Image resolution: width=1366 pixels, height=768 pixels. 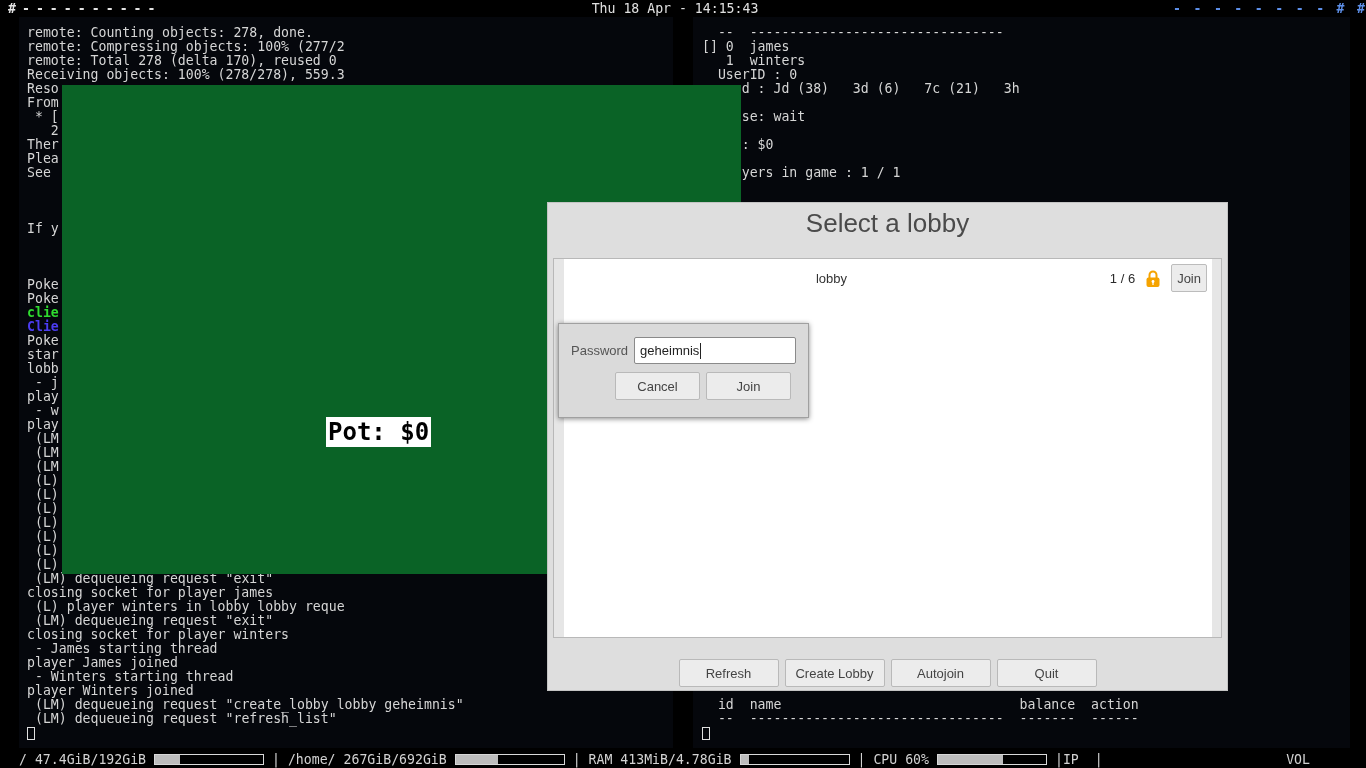 I want to click on terminal-line: yers in game : 1 / 1, so click(x=821, y=173).